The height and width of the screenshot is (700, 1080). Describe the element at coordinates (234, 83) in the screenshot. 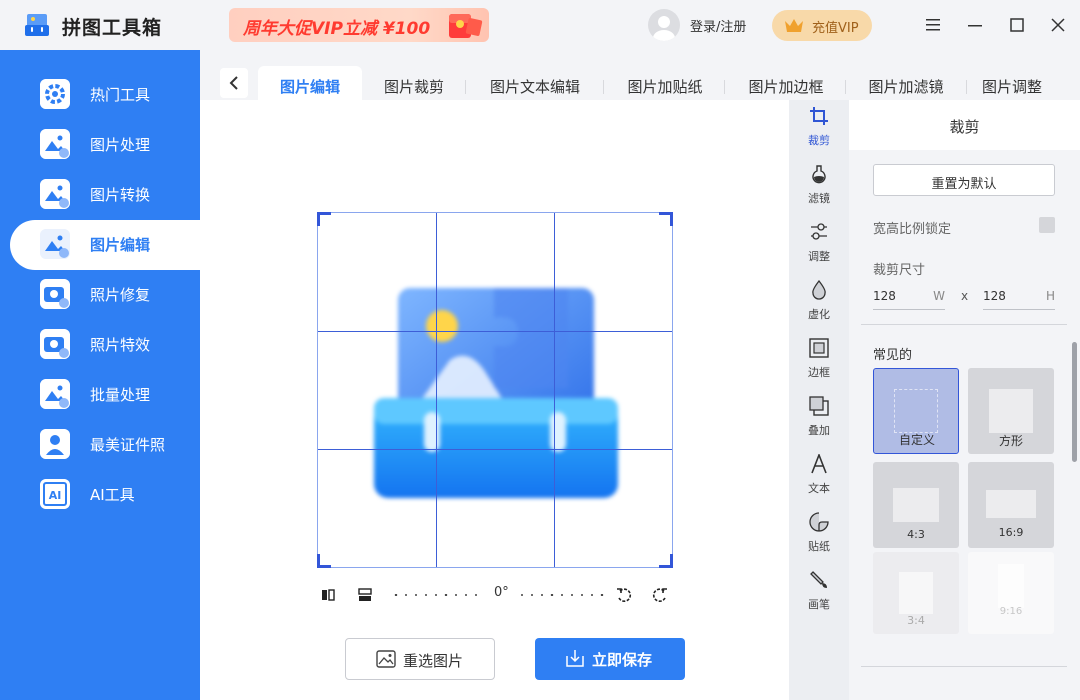

I see `back-arrow-icon` at that location.